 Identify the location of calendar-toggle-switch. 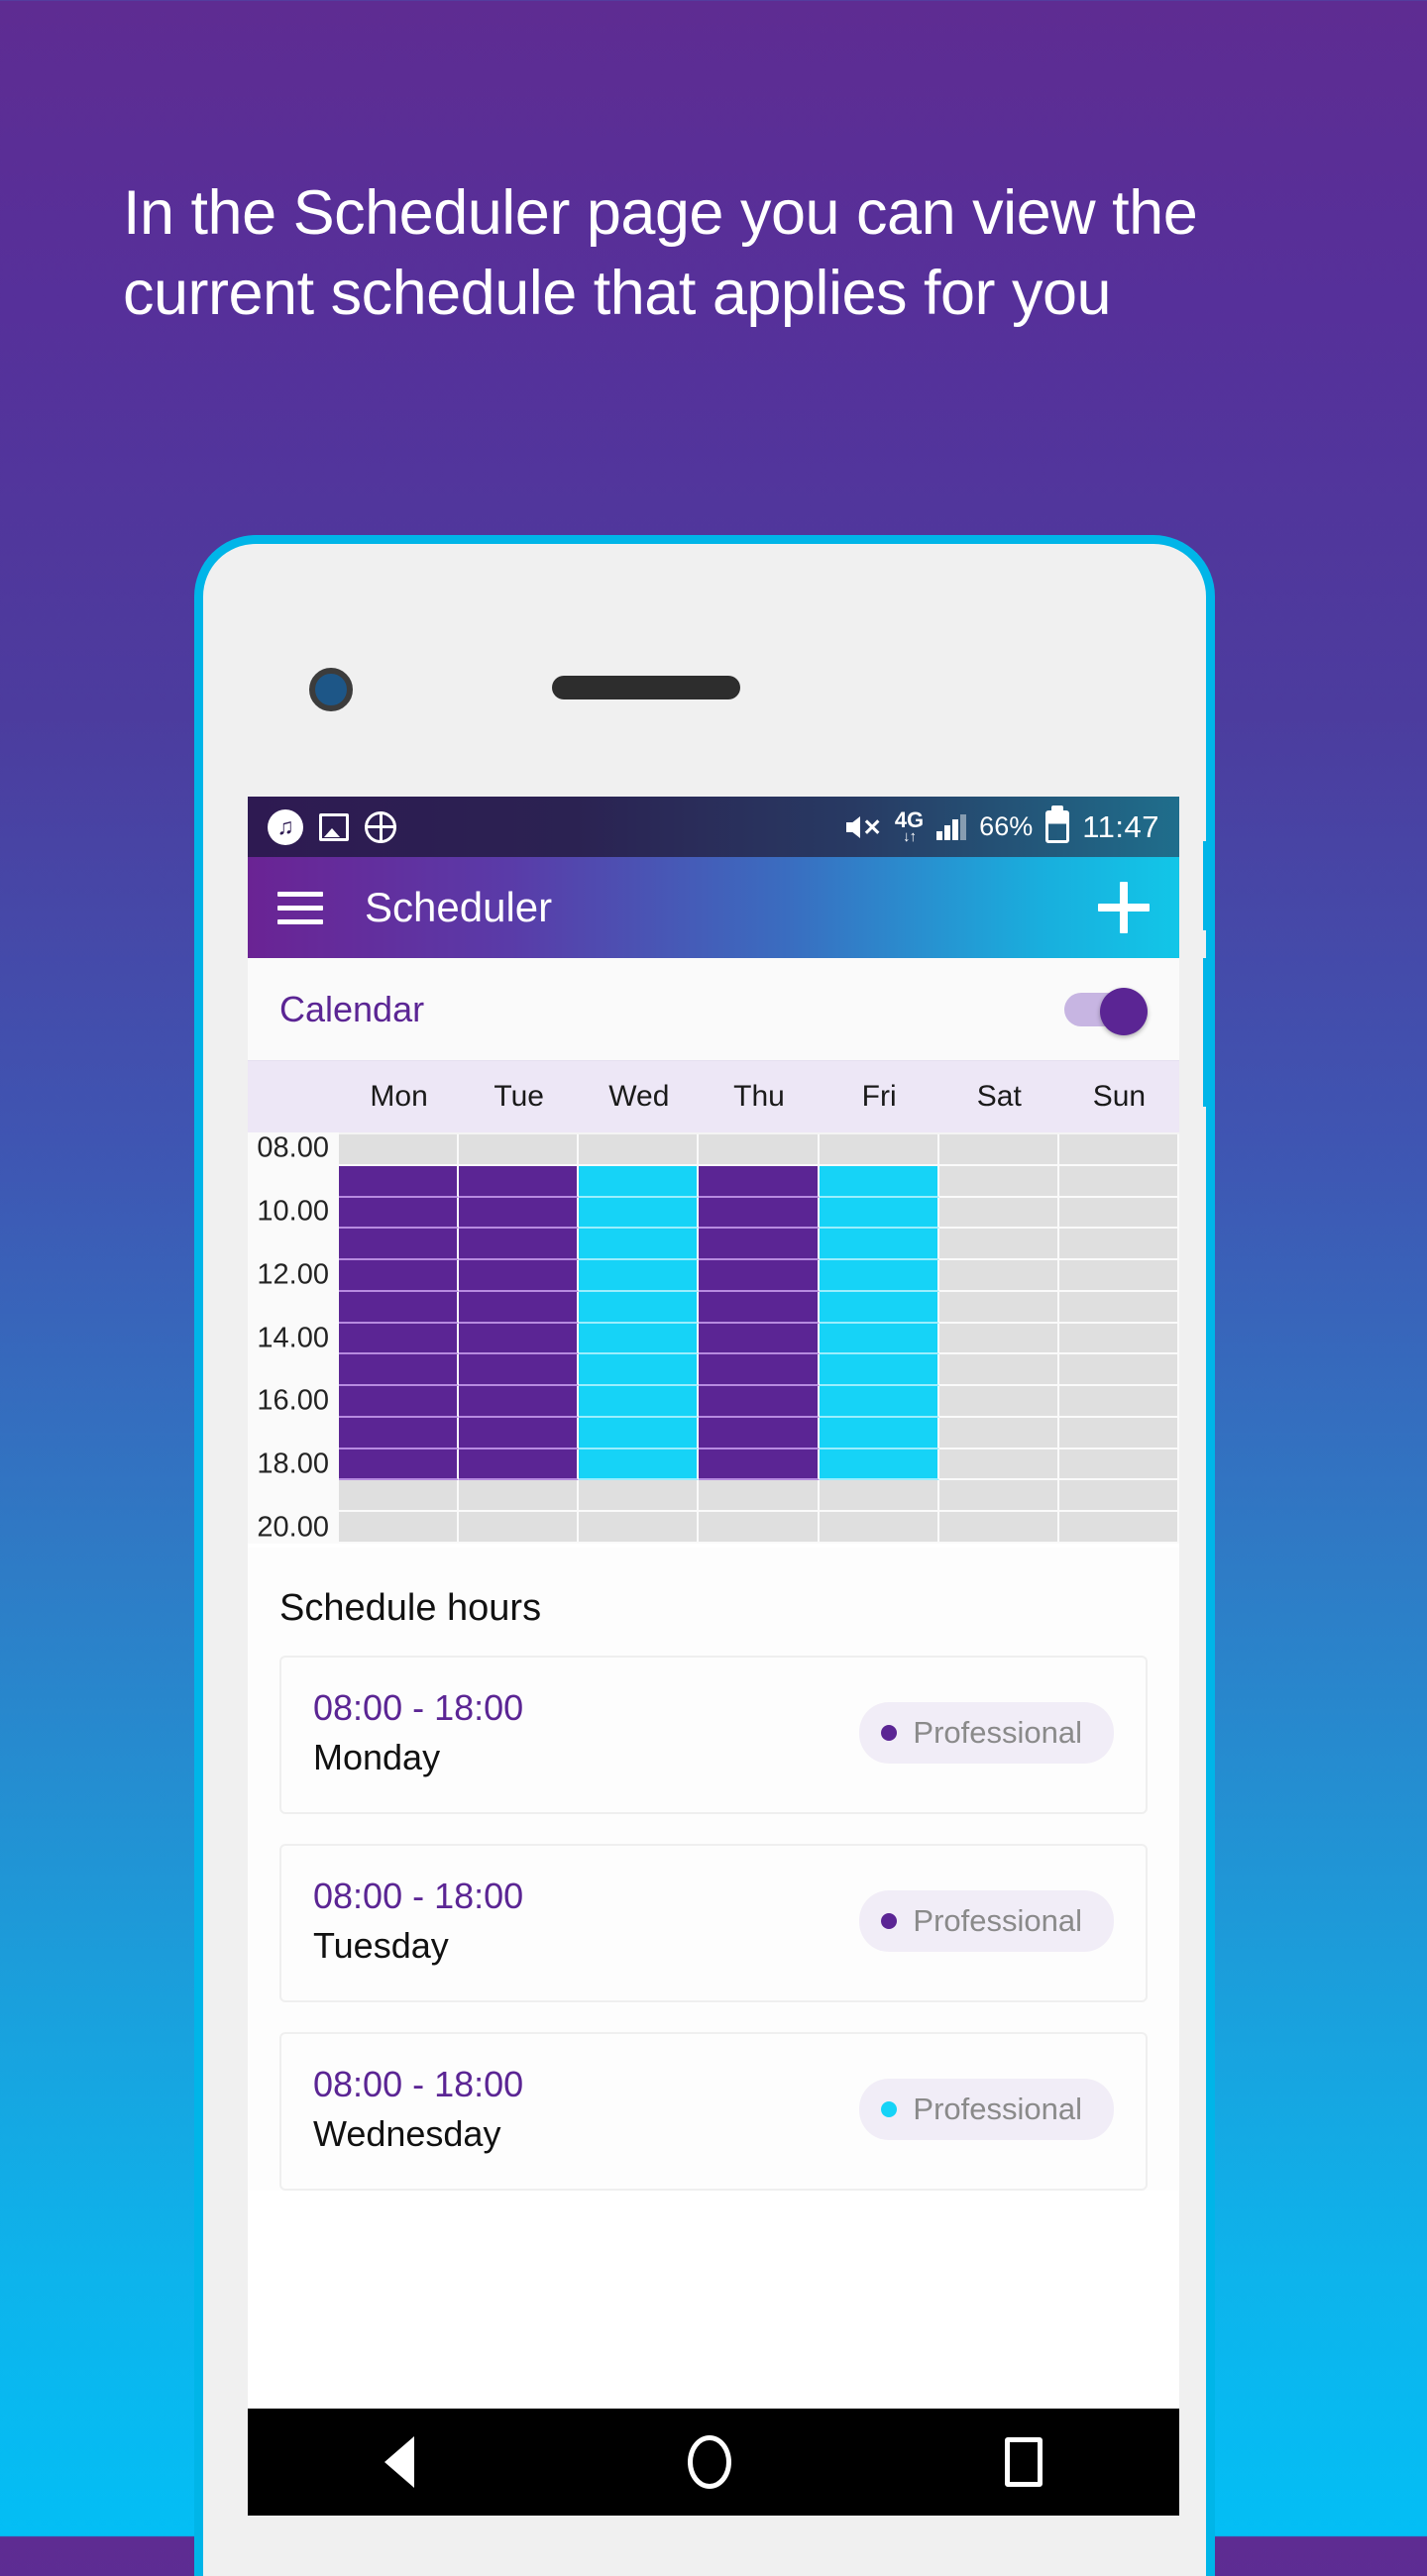
(1106, 1011).